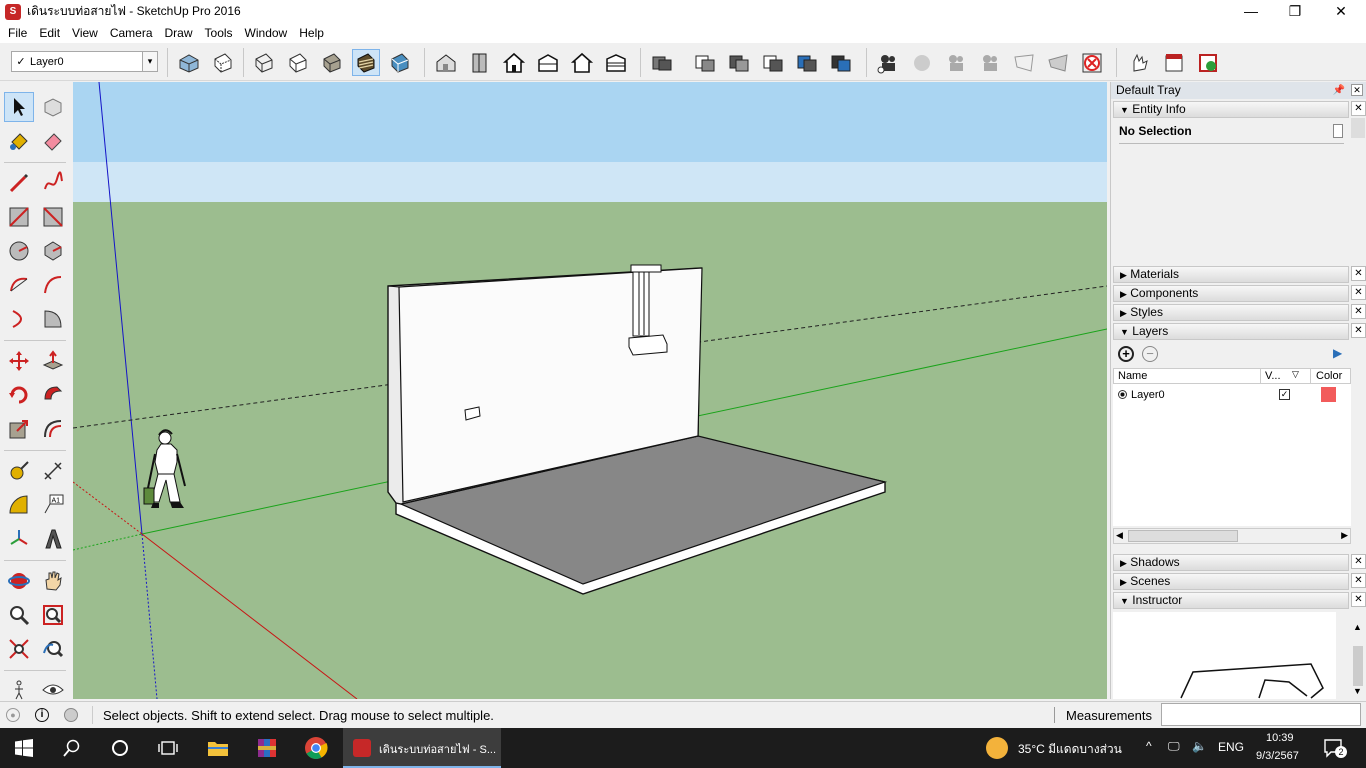  What do you see at coordinates (13, 11) in the screenshot?
I see `sketchup-app-icon: S` at bounding box center [13, 11].